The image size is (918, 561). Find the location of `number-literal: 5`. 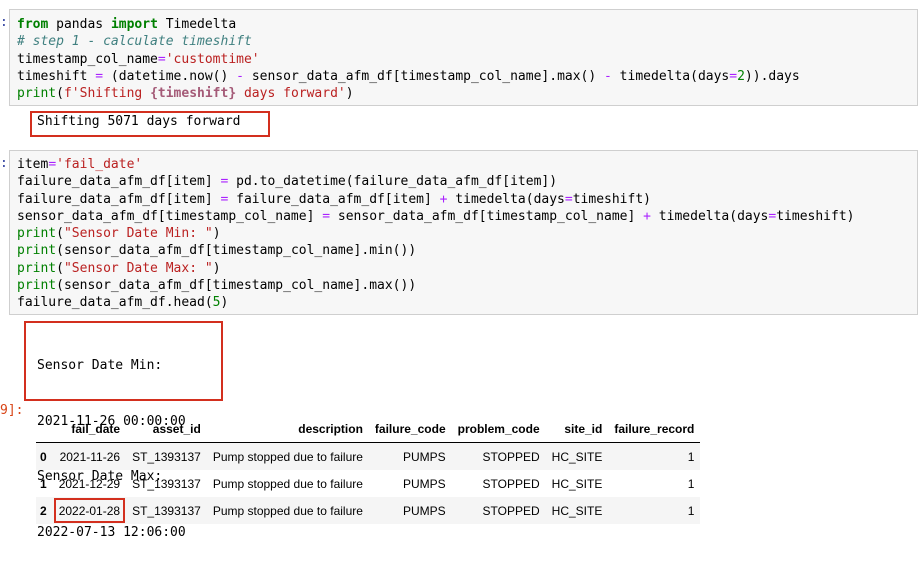

number-literal: 5 is located at coordinates (216, 303).